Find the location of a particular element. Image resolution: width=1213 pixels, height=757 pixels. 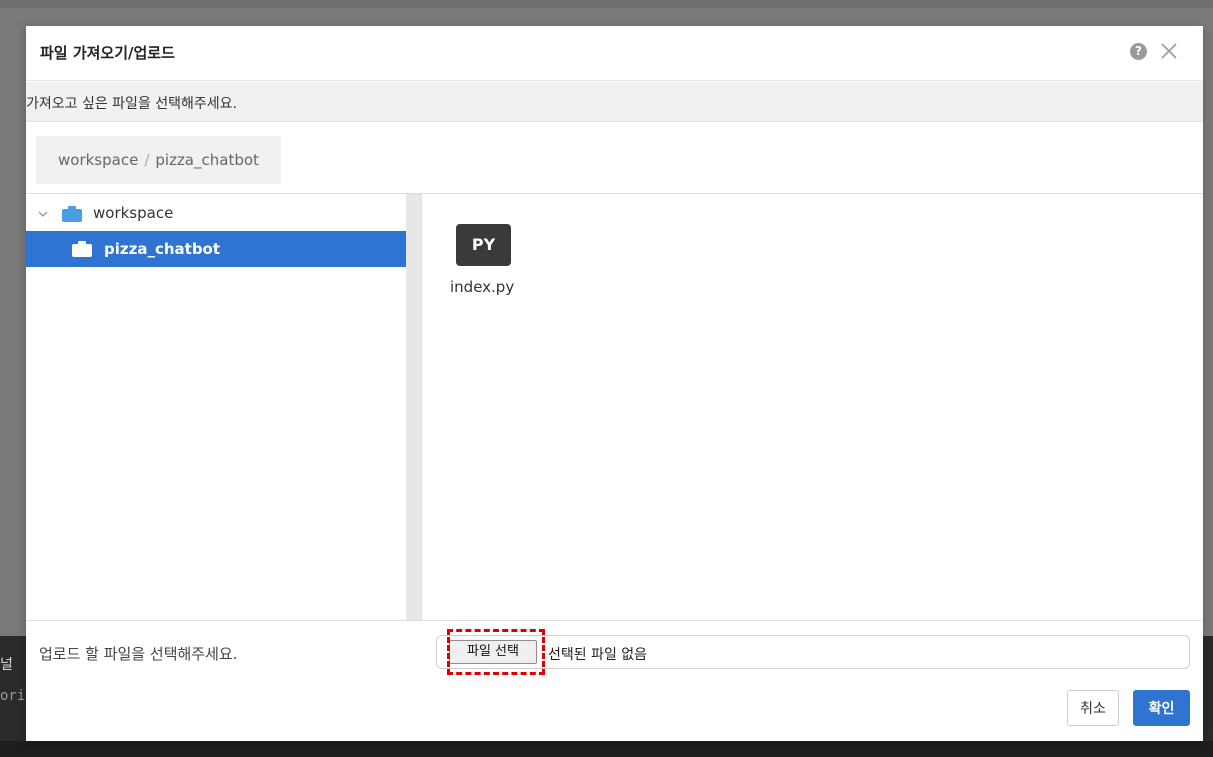

chevron-down-icon is located at coordinates (43, 214).